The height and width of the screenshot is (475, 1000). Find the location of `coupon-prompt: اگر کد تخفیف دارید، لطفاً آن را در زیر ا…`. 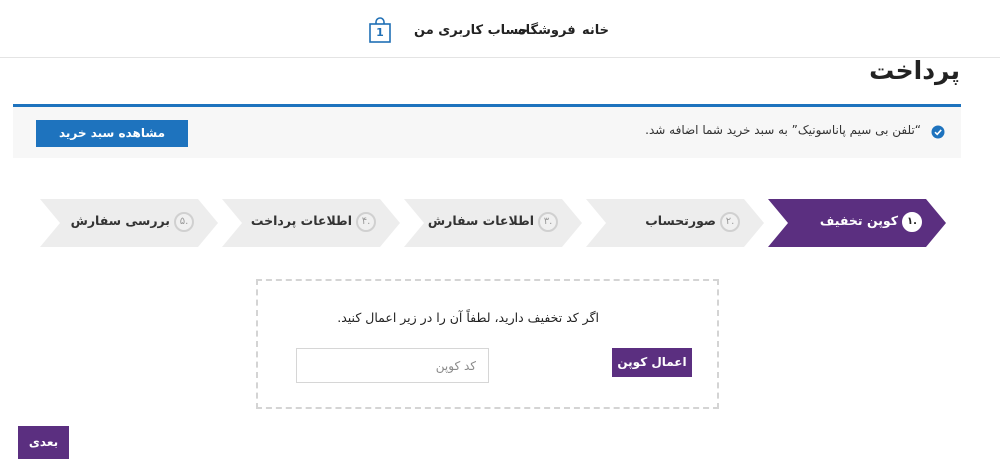

coupon-prompt: اگر کد تخفیف دارید، لطفاً آن را در زیر ا… is located at coordinates (468, 317).